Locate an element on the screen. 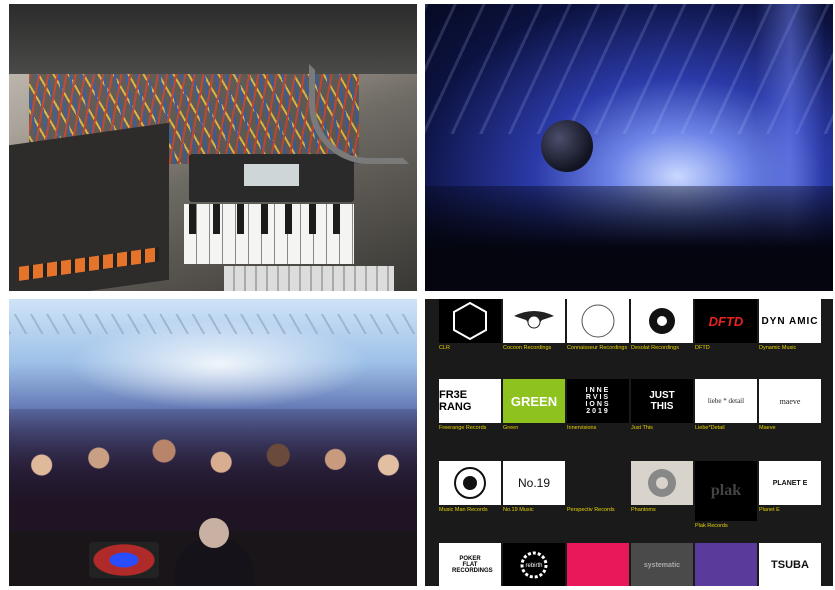 Image resolution: width=835 pixels, height=590 pixels. label-logo: TSUBA is located at coordinates (790, 564).